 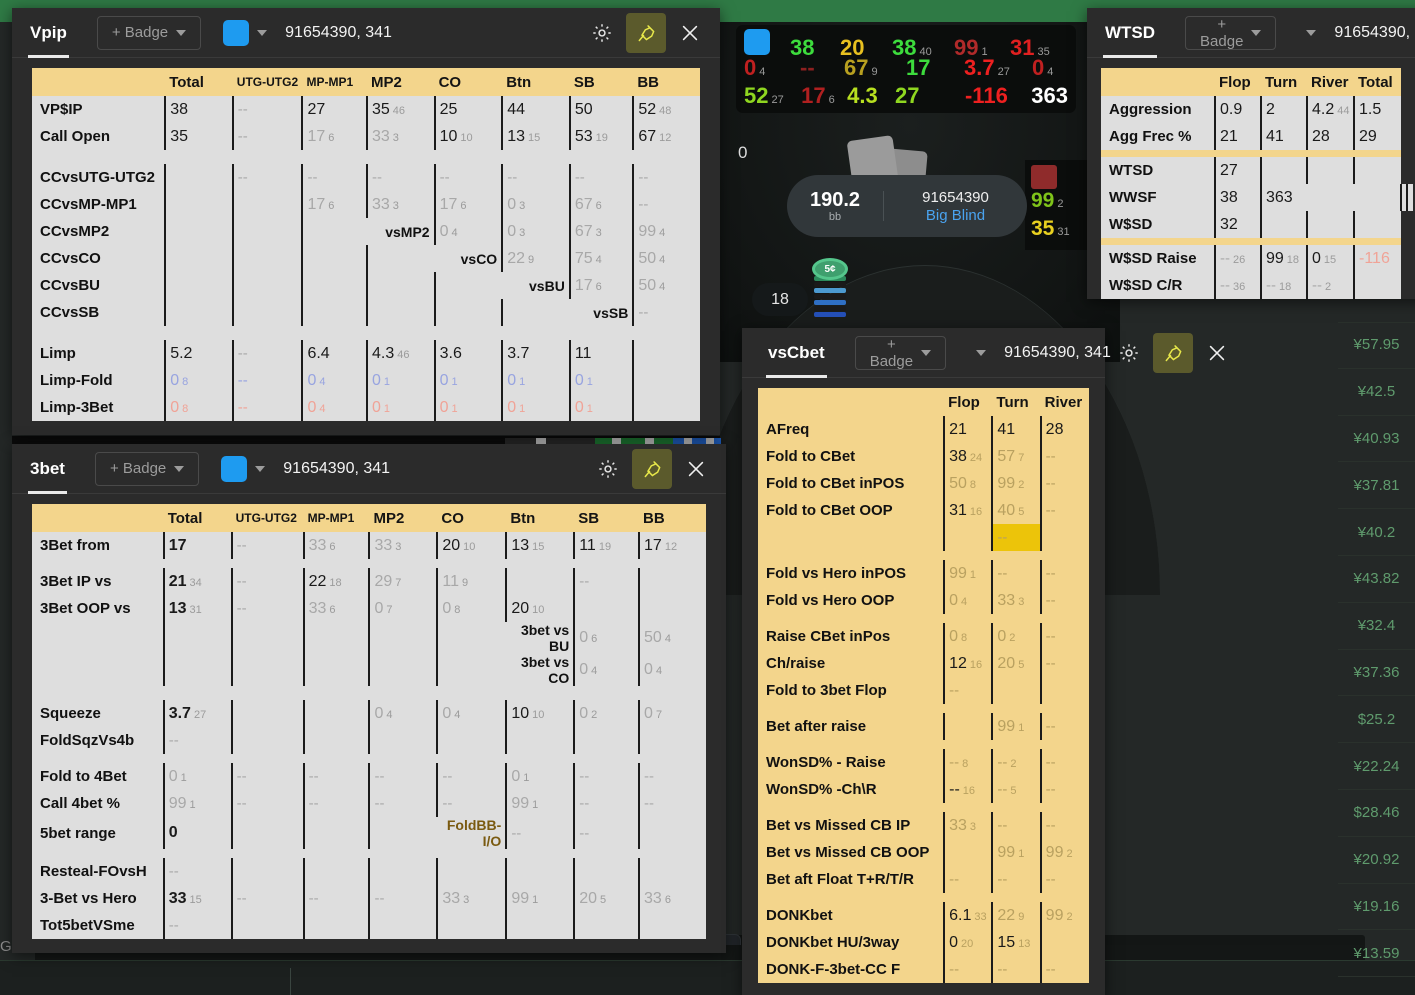 I want to click on column-header: UTG-UTG2, so click(x=267, y=82).